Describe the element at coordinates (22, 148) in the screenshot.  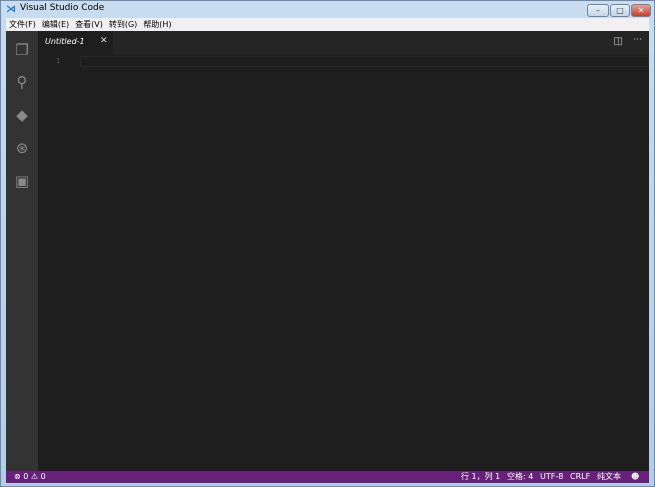
I see `debug-icon: ⊛` at that location.